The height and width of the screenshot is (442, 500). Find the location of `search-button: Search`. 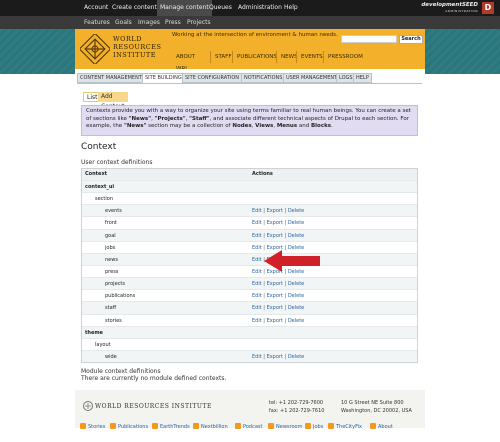

search-button: Search is located at coordinates (411, 39).